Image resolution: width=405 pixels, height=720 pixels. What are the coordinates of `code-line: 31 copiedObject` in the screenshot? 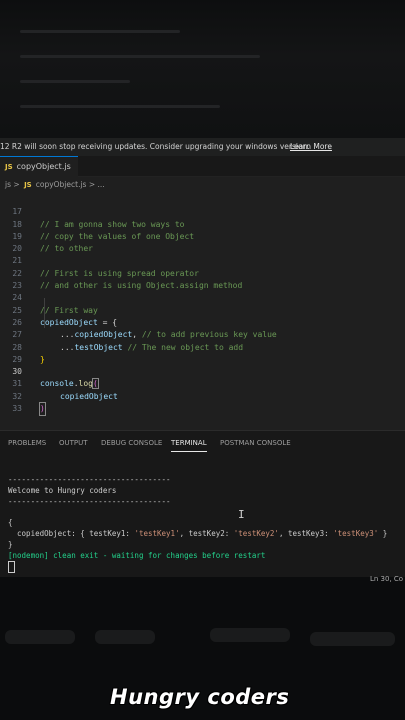 It's located at (58, 383).